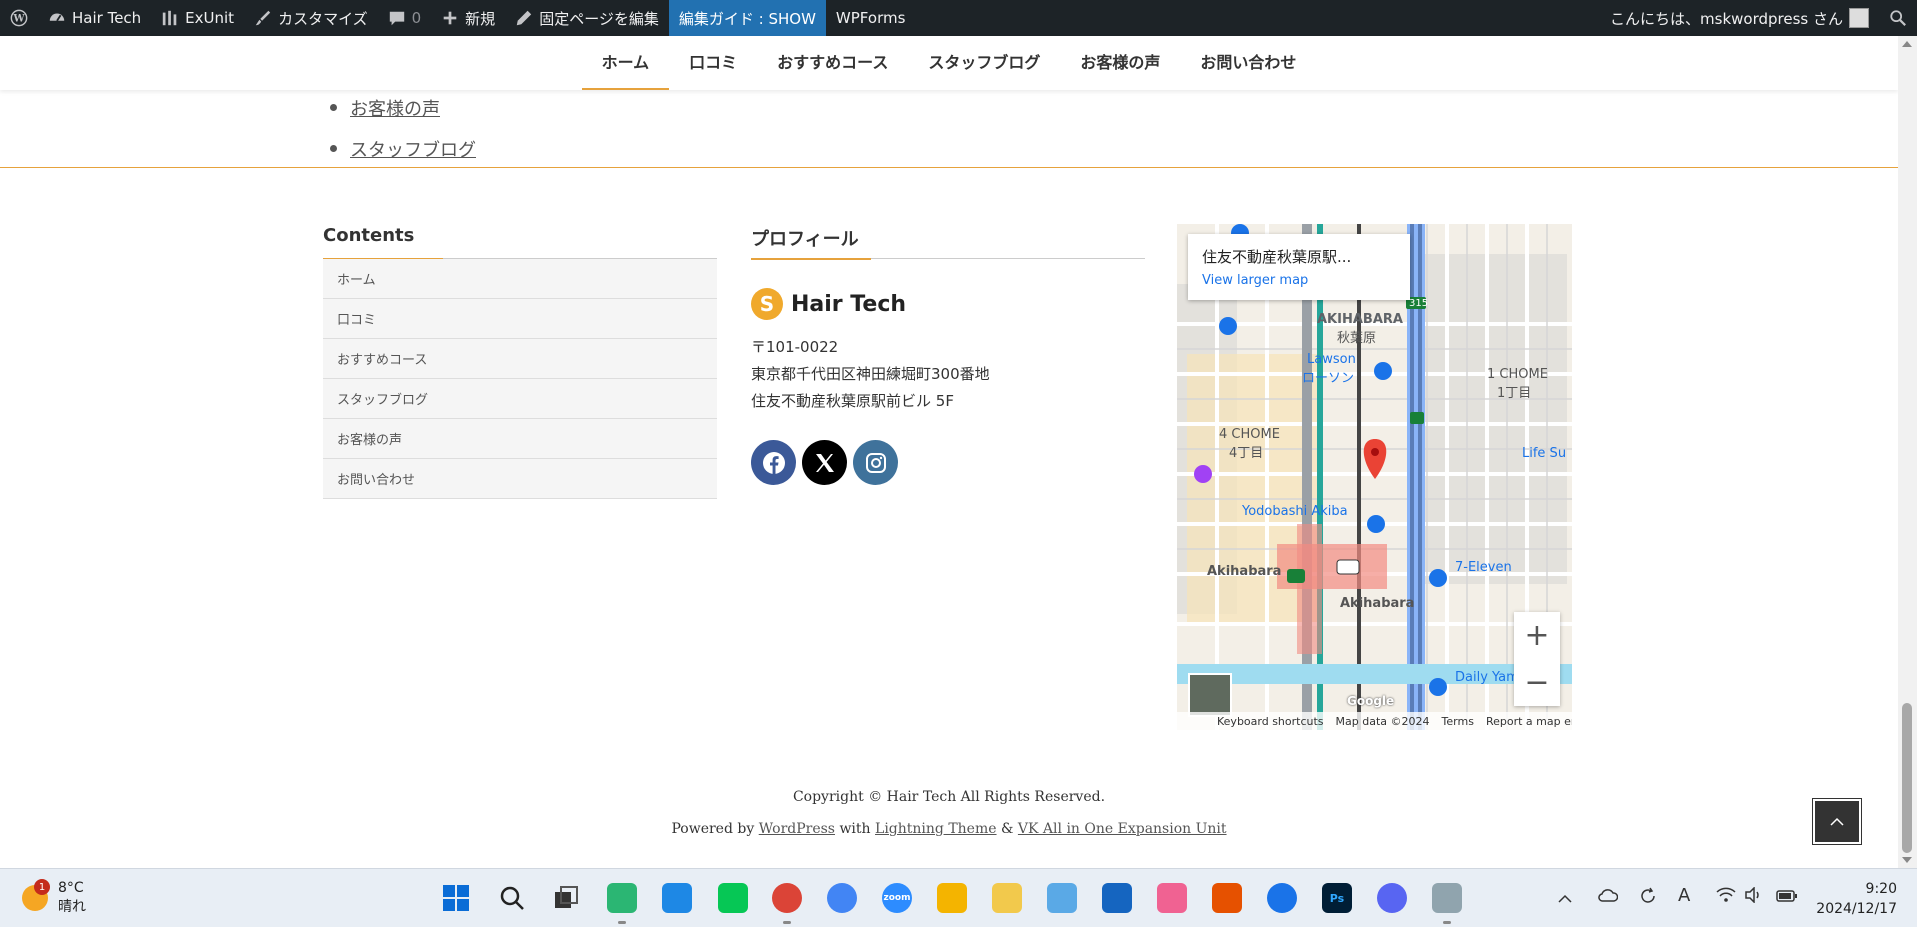 This screenshot has height=927, width=1917. What do you see at coordinates (1898, 18) in the screenshot?
I see `adminbar-search-button` at bounding box center [1898, 18].